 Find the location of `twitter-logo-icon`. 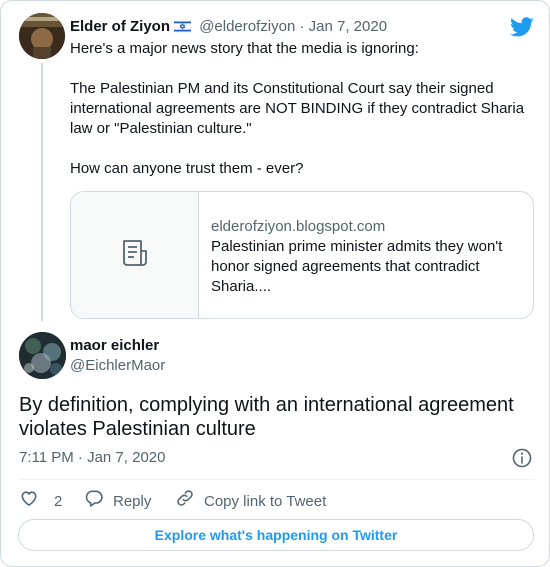

twitter-logo-icon is located at coordinates (522, 27).